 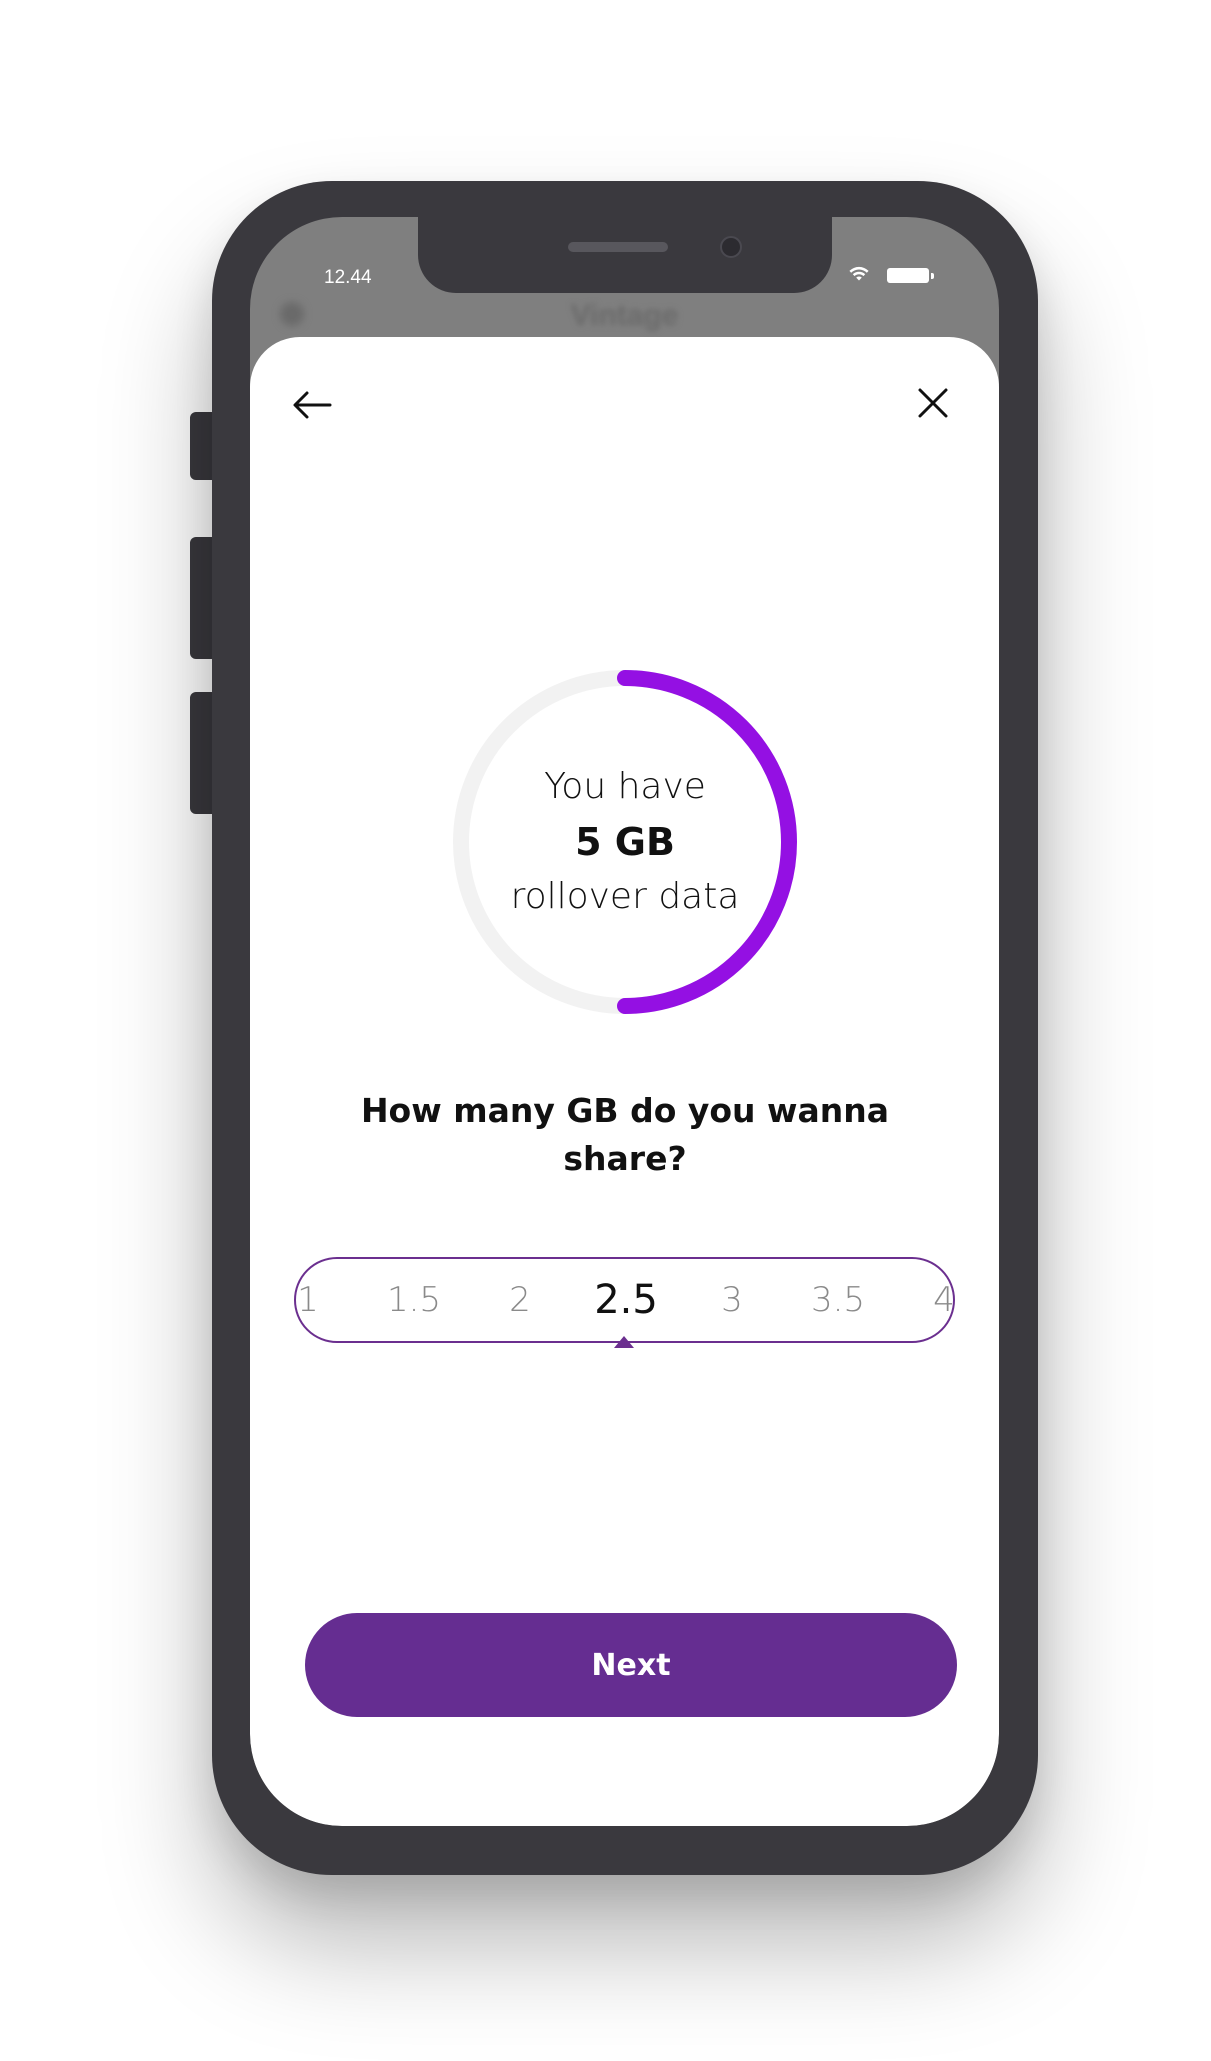 I want to click on ring-text-amount: 5 GB, so click(x=625, y=842).